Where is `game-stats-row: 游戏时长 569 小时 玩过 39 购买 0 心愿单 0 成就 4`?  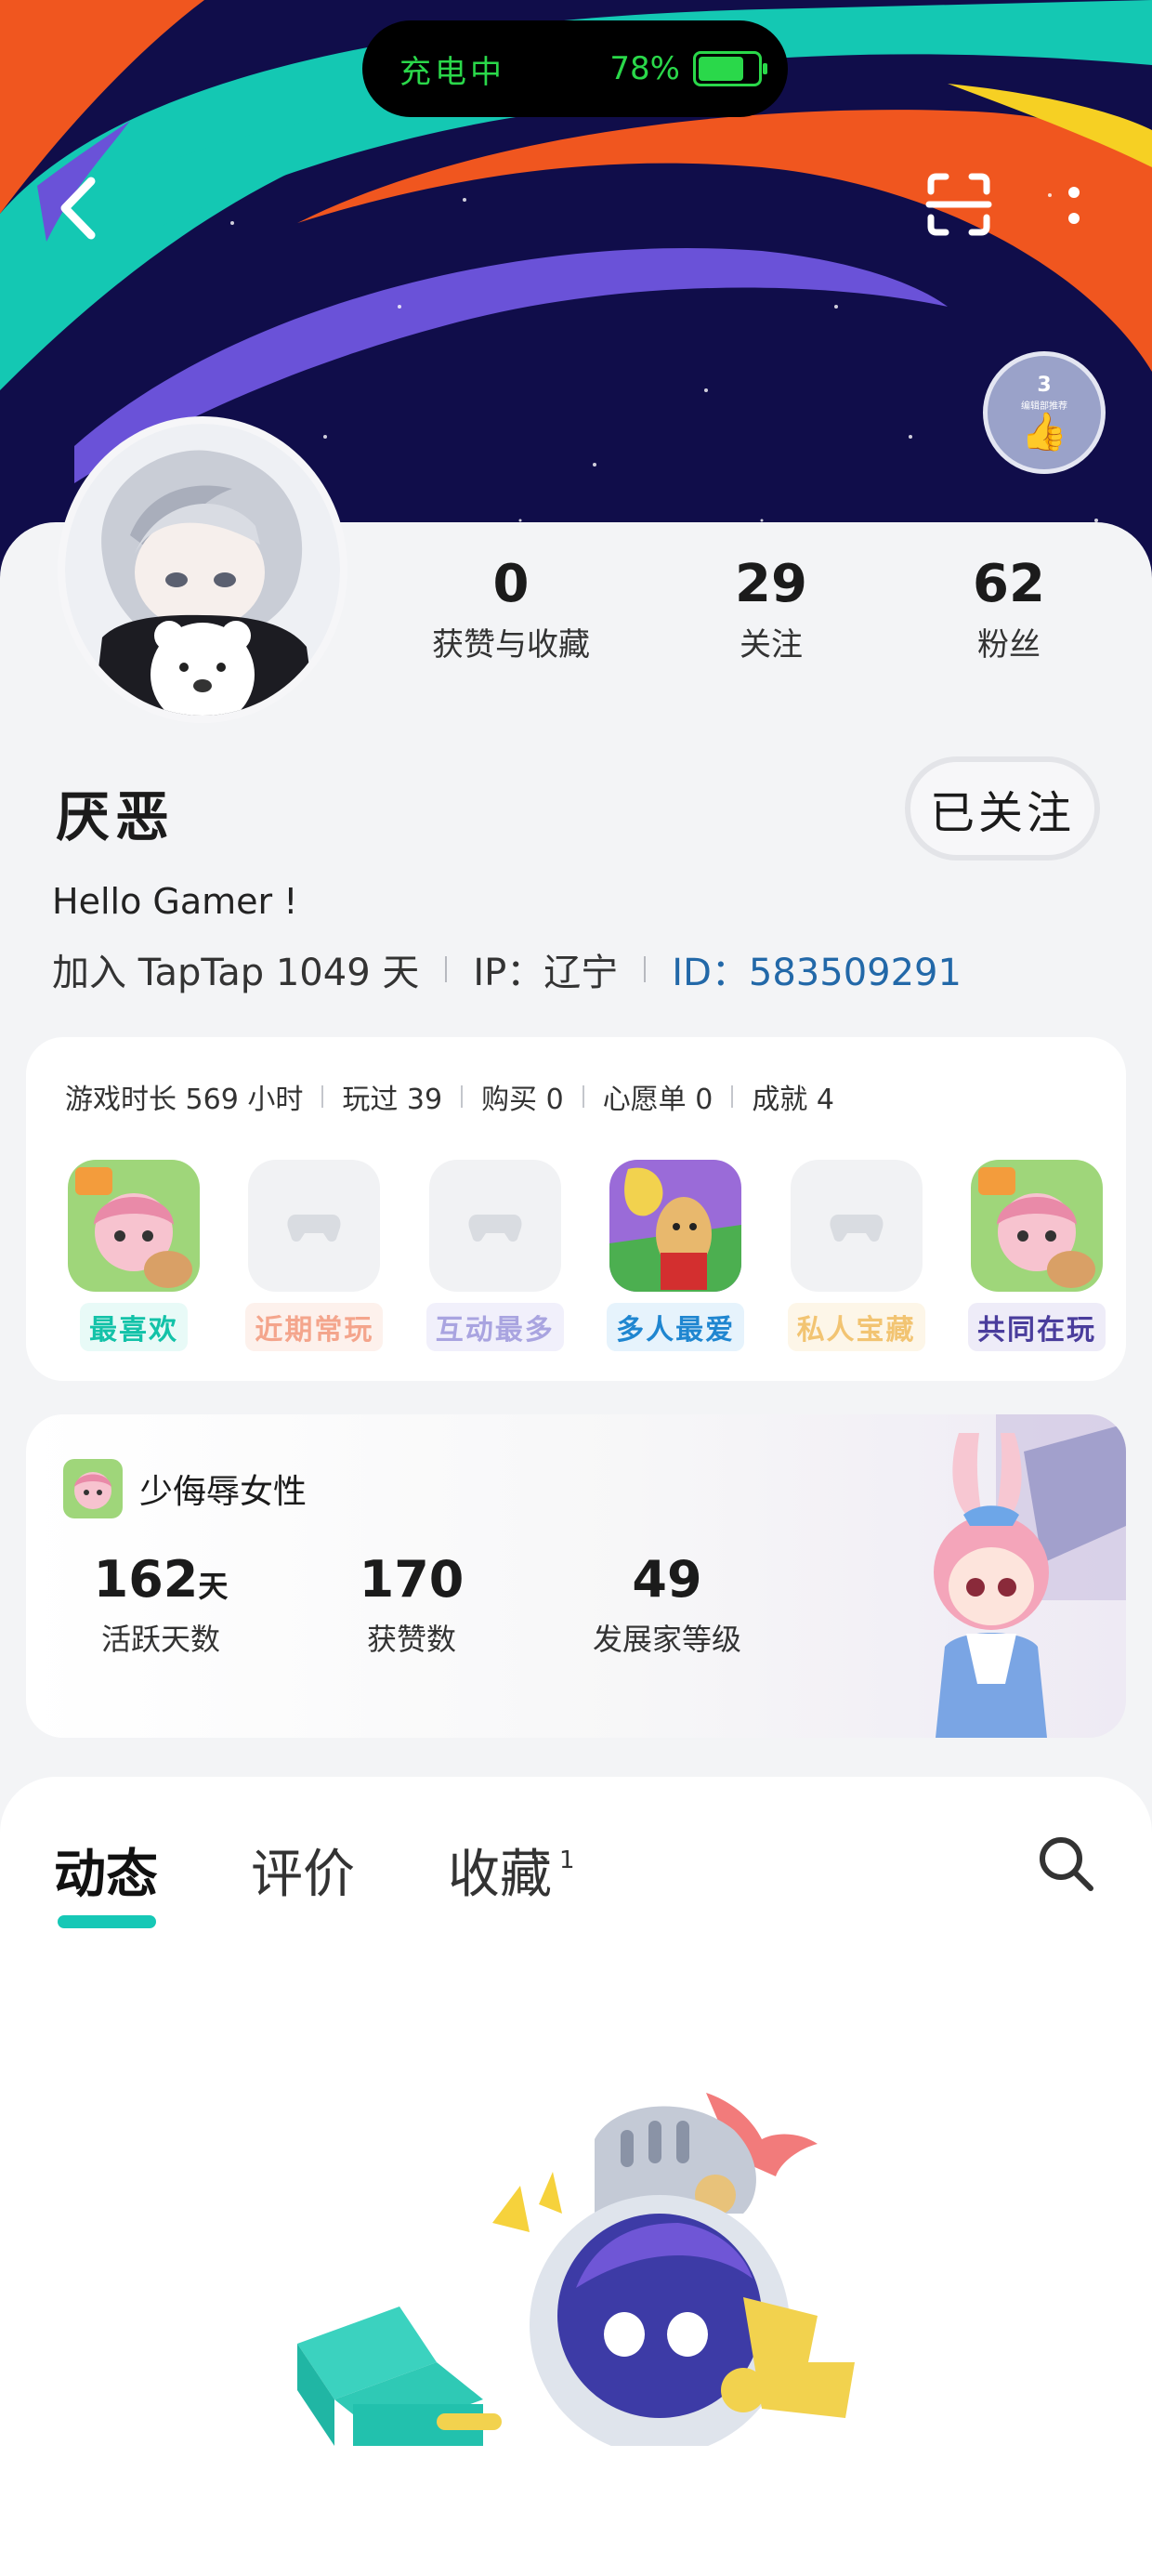 game-stats-row: 游戏时长 569 小时 玩过 39 购买 0 心愿单 0 成就 4 is located at coordinates (449, 1096).